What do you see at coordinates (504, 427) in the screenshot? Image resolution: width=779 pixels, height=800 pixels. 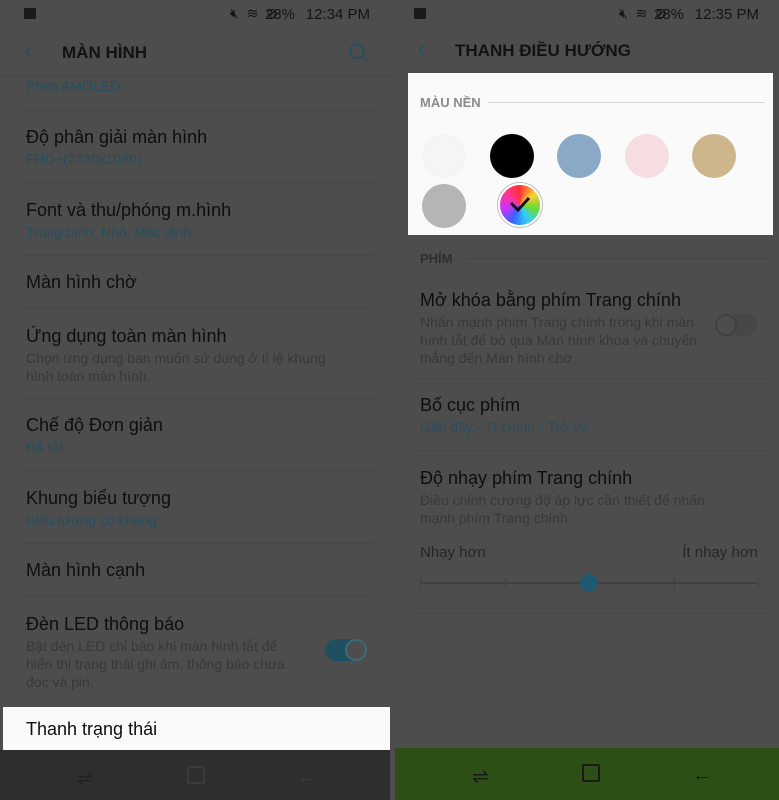 I see `item-subtitle: Gần đây - Tr.chính - Trở về` at bounding box center [504, 427].